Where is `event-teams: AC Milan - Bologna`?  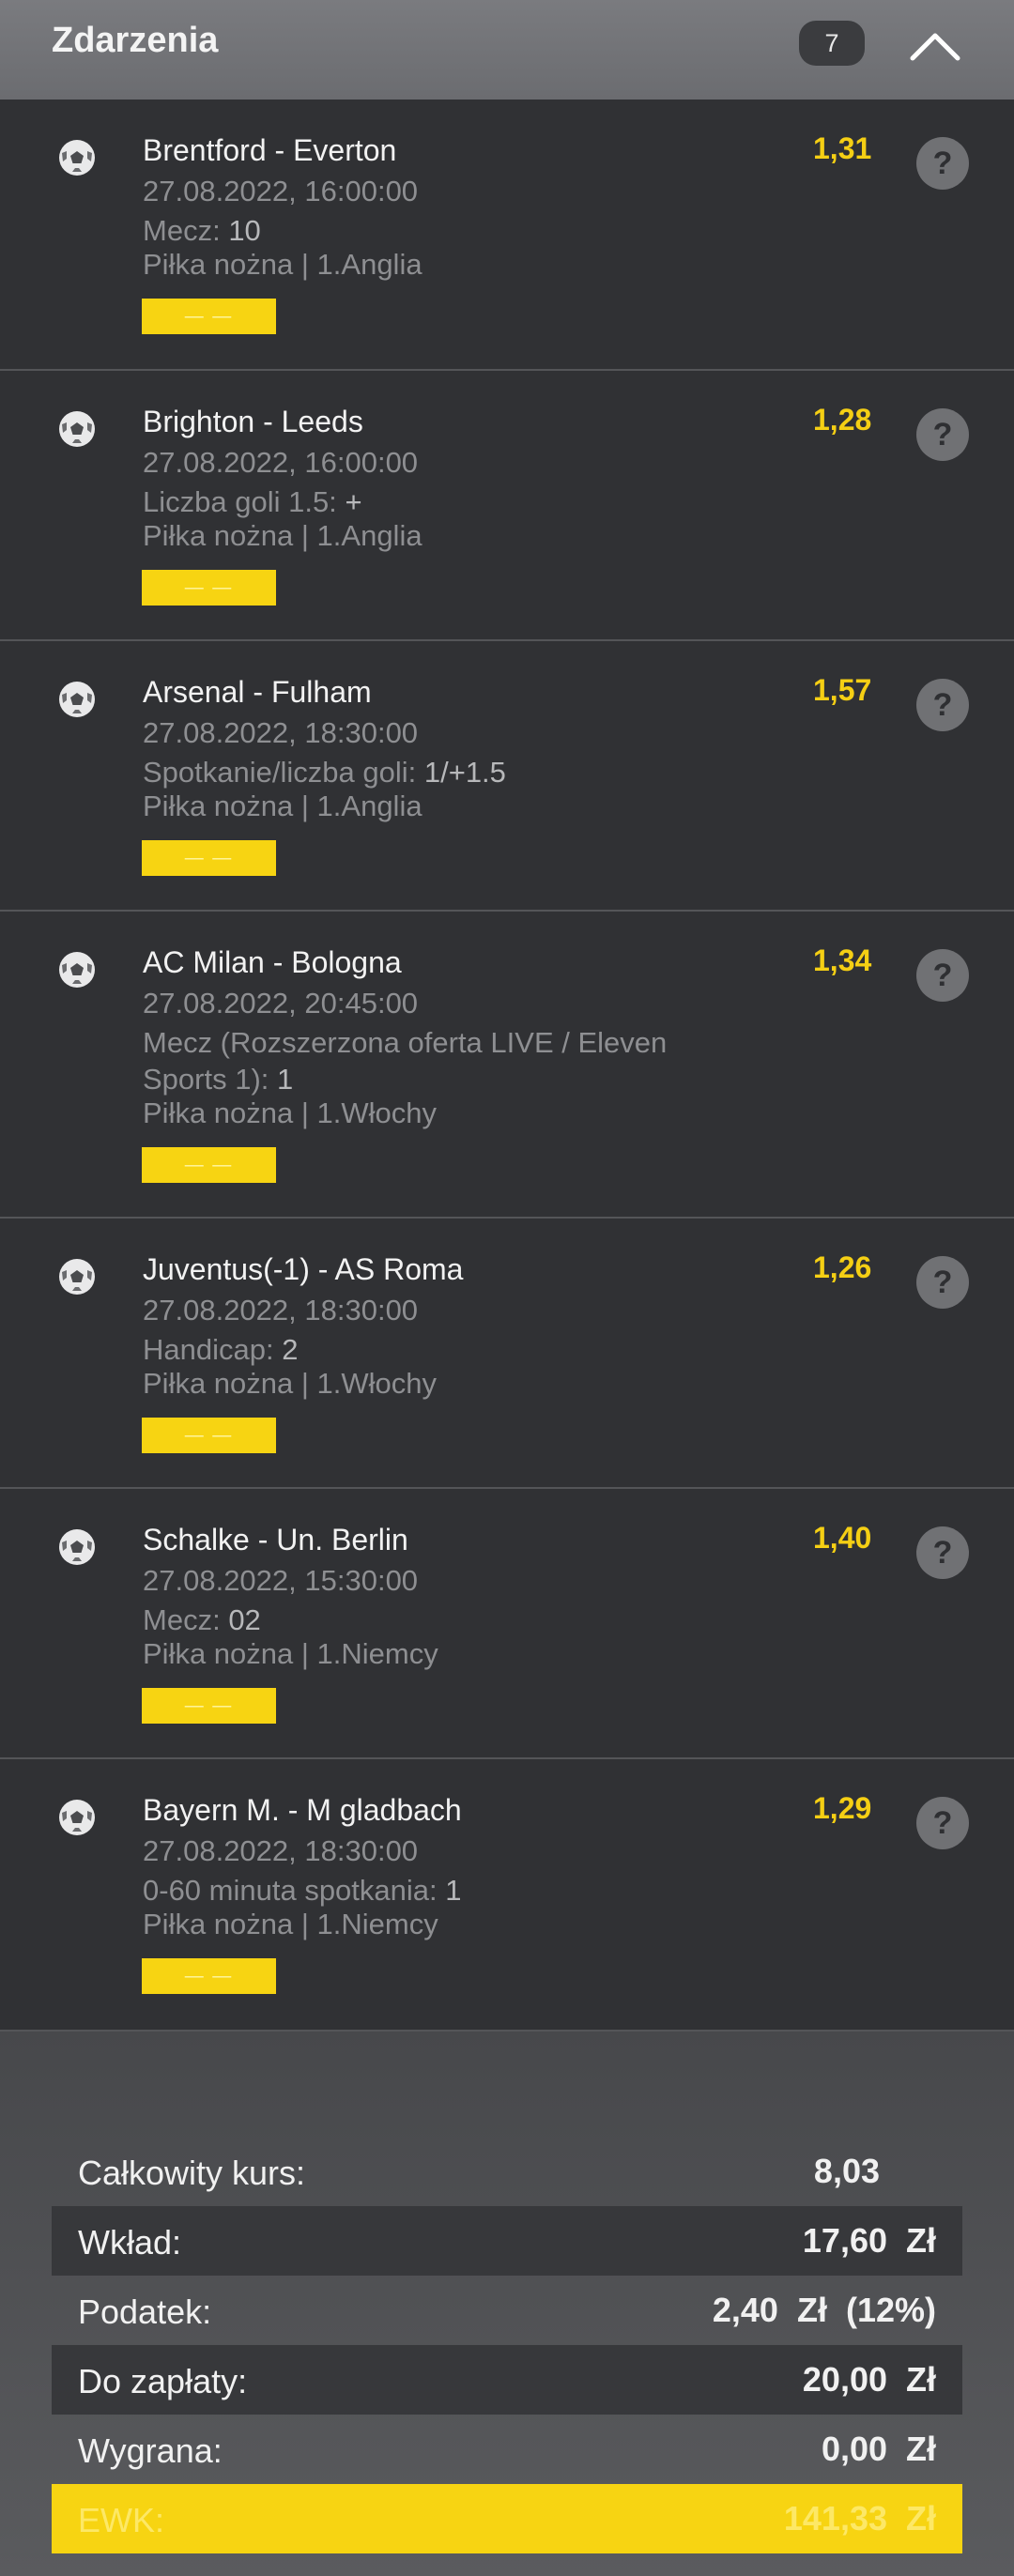 event-teams: AC Milan - Bologna is located at coordinates (272, 962).